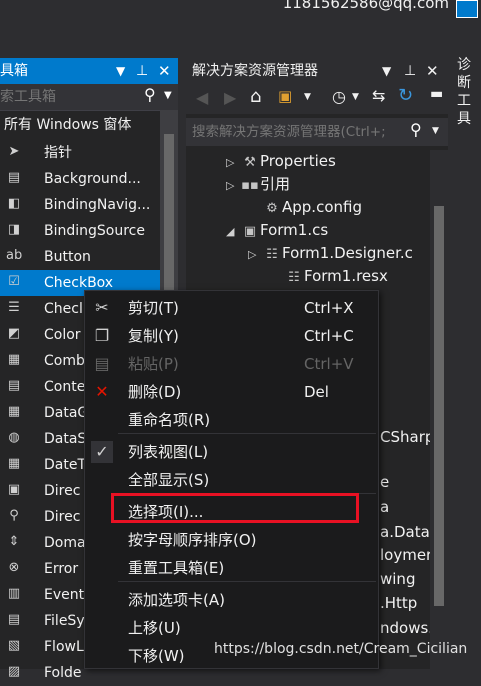 This screenshot has width=481, height=686. Describe the element at coordinates (202, 97) in the screenshot. I see `back-icon: ◀` at that location.